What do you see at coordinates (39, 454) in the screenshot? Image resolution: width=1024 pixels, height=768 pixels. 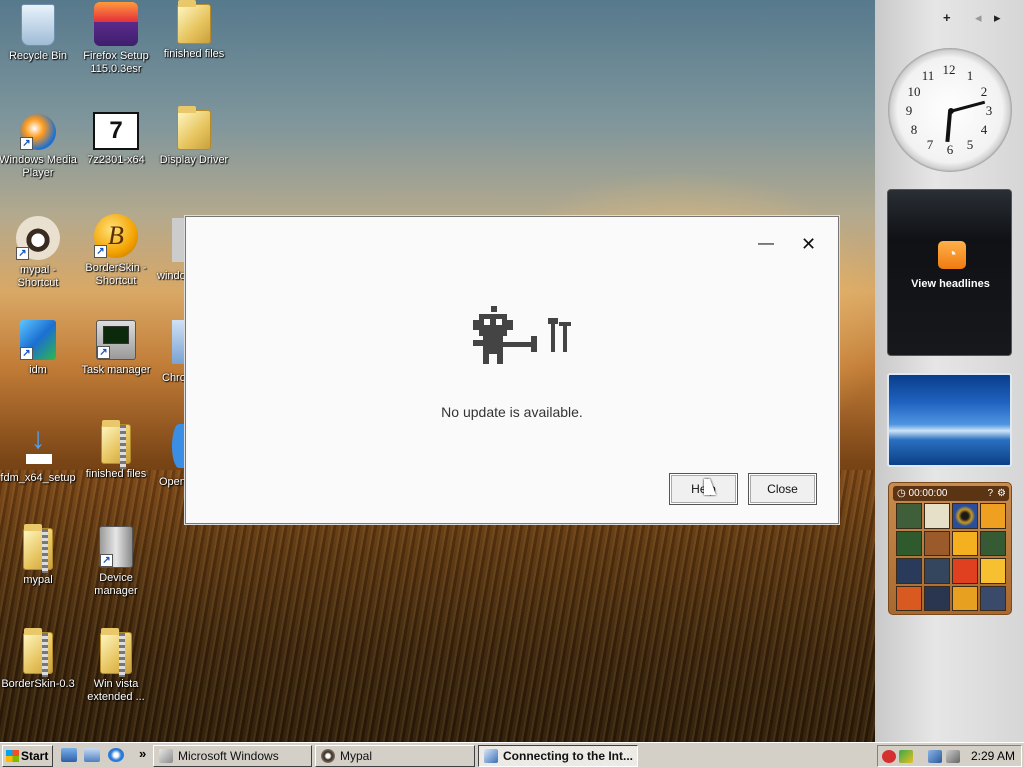 I see `desktop-icon-fdm-setup: ↓ fdm_x64_setup` at bounding box center [39, 454].